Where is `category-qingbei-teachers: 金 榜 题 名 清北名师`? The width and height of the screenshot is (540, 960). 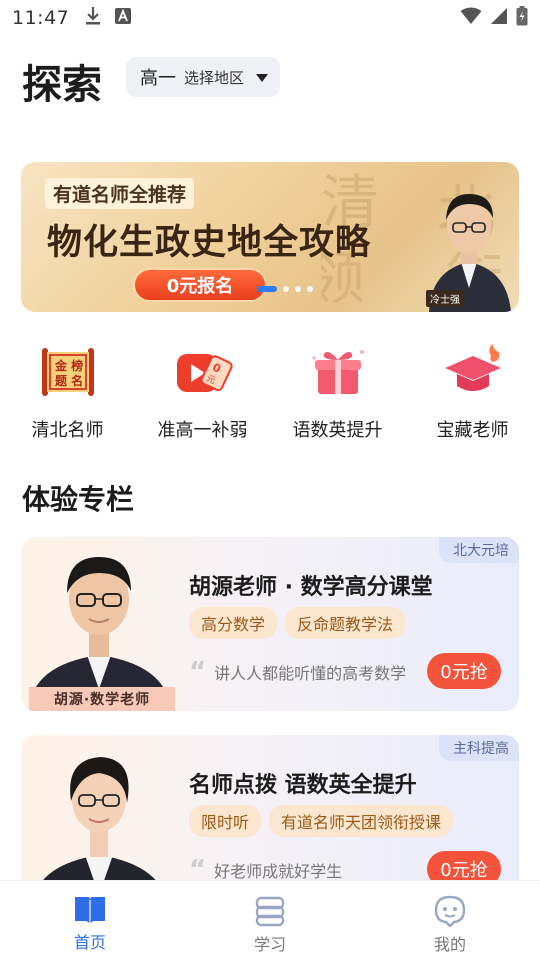
category-qingbei-teachers: 金 榜 题 名 清北名师 is located at coordinates (67, 391).